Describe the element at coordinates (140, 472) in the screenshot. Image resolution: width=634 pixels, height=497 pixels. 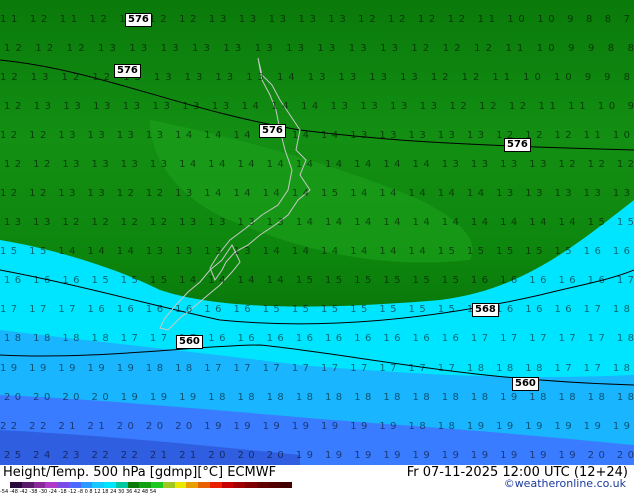
I see `map-title: Height/Temp. 500 hPa [gdmp][°C] ECMWF` at that location.